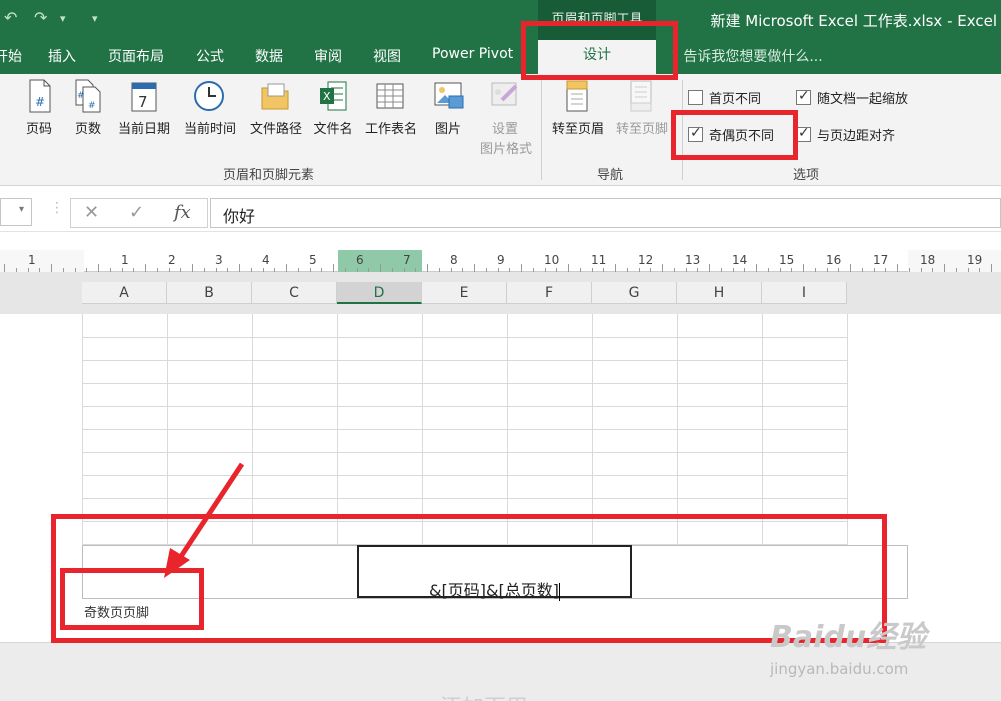  Describe the element at coordinates (276, 117) in the screenshot. I see `file-path-button: 文件路径` at that location.